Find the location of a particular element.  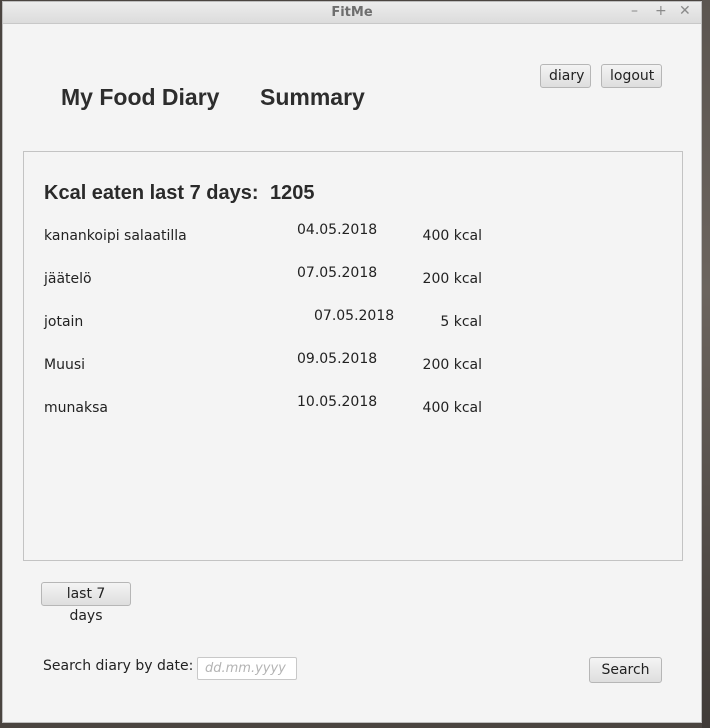

my-food-diary-heading: My Food Diary is located at coordinates (140, 97).